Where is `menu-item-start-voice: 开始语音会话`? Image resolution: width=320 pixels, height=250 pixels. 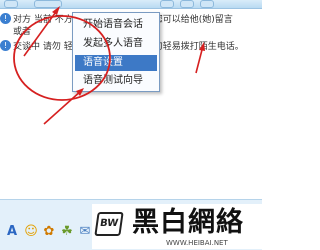
menu-item-start-voice: 开始语音会话 is located at coordinates (116, 25).